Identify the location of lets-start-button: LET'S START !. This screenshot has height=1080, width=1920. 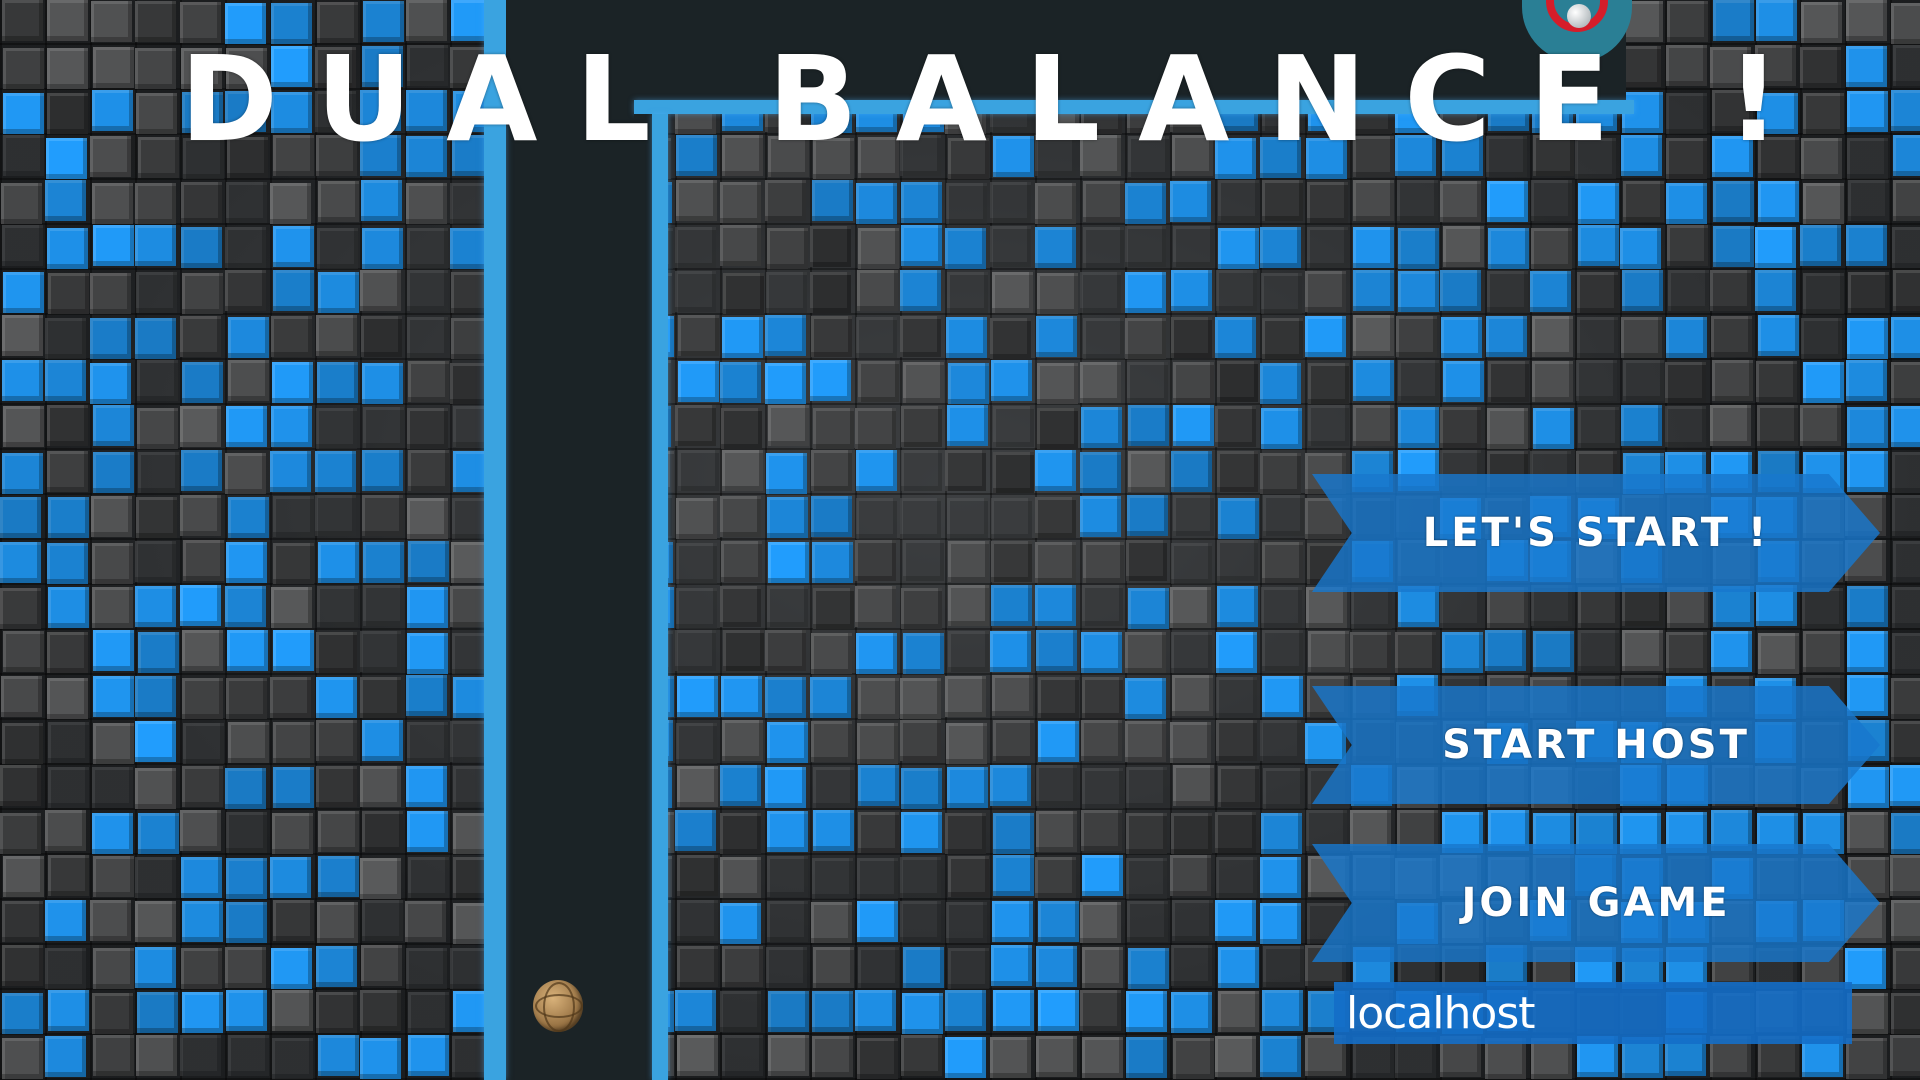
(1596, 533).